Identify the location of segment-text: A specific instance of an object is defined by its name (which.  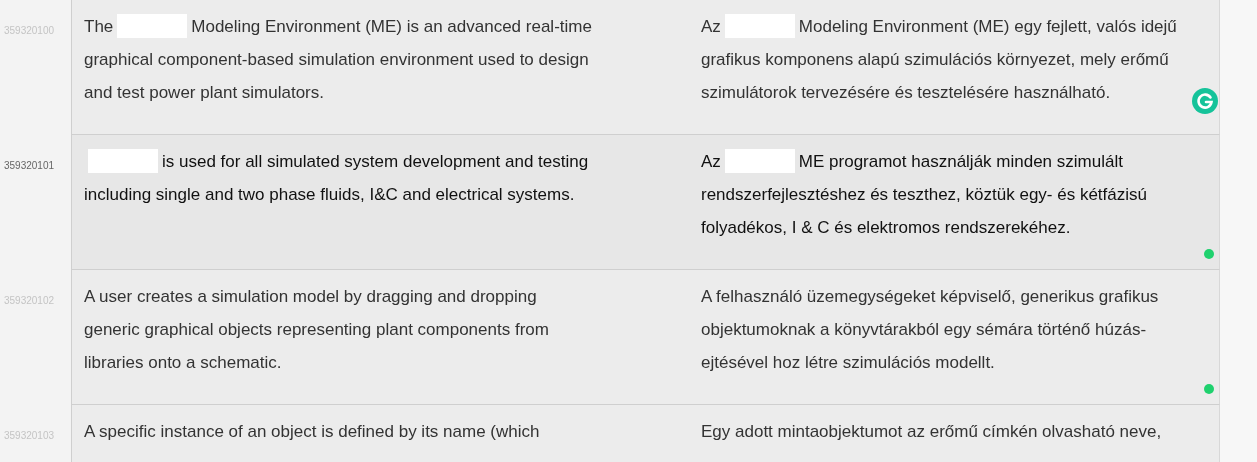
(312, 432).